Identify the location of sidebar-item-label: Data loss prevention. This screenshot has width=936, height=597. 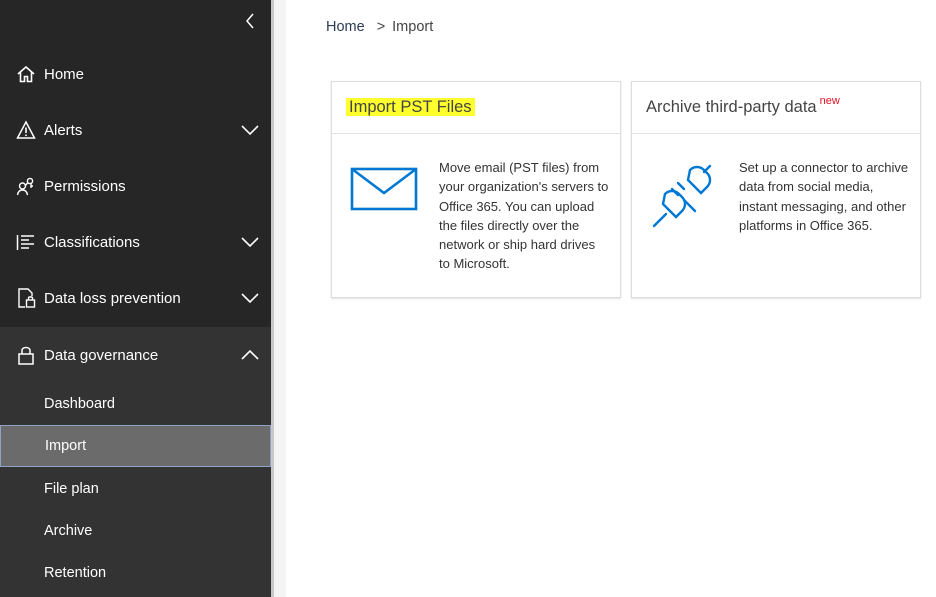
(112, 298).